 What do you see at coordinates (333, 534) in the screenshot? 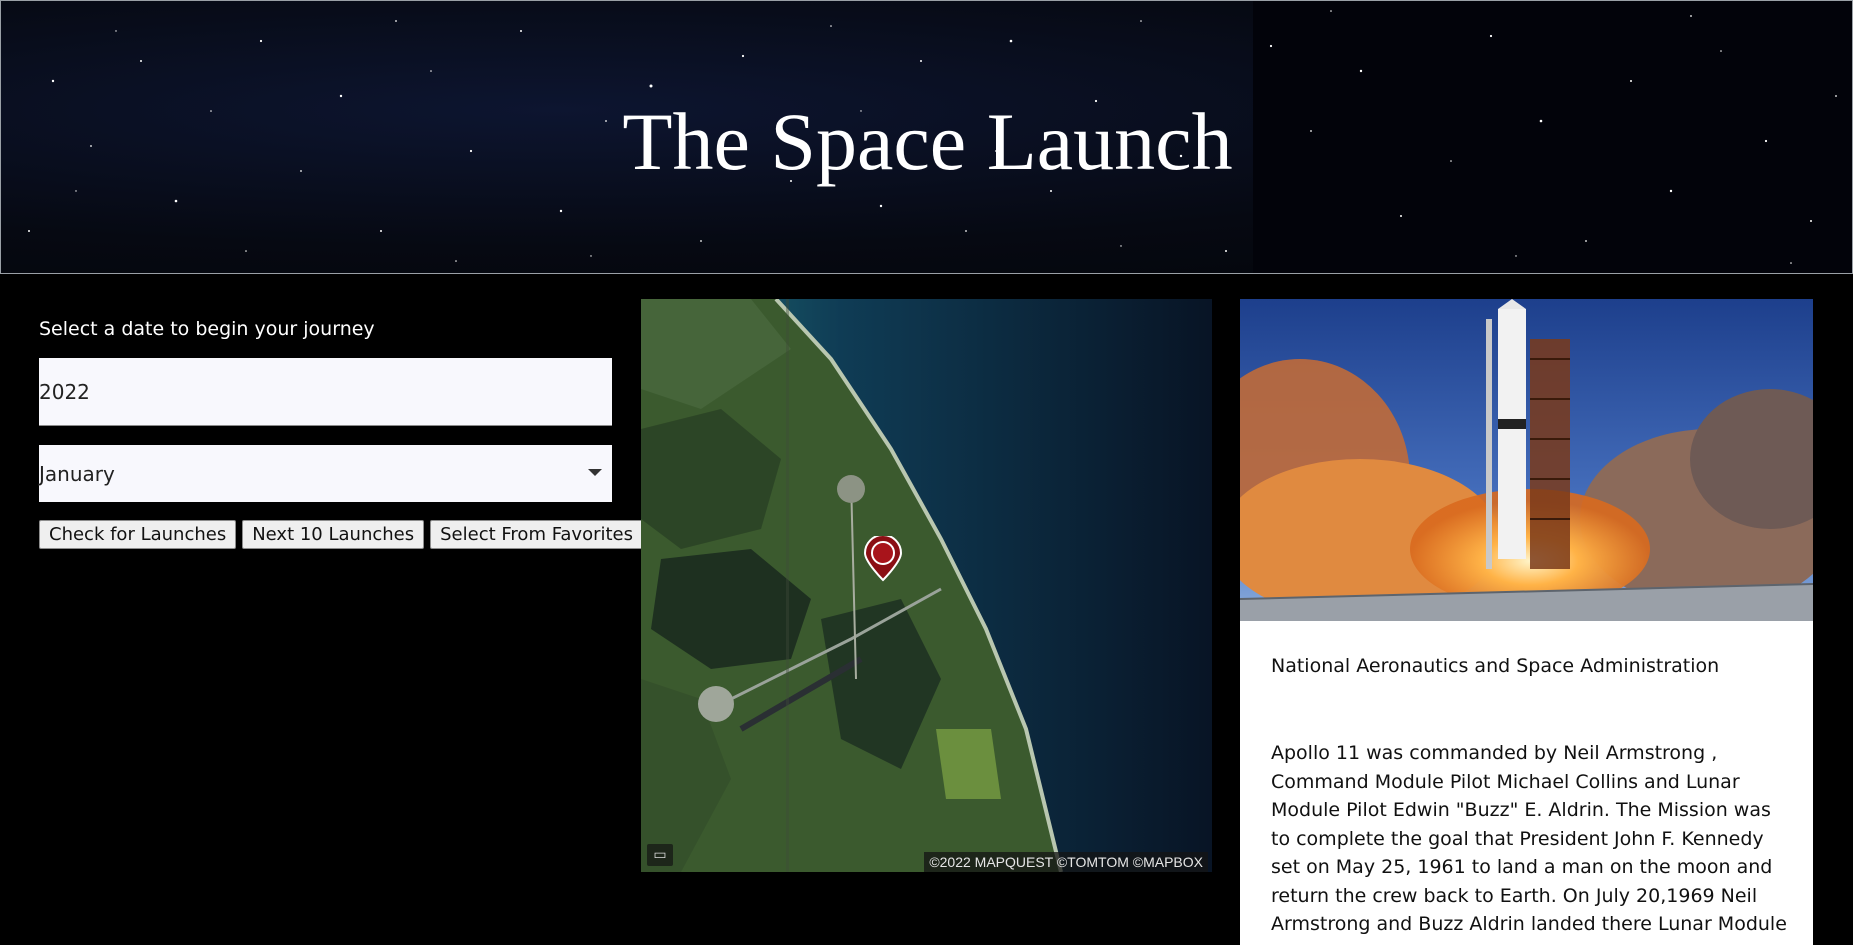
I see `next-launches-button: Next 10 Launches` at bounding box center [333, 534].